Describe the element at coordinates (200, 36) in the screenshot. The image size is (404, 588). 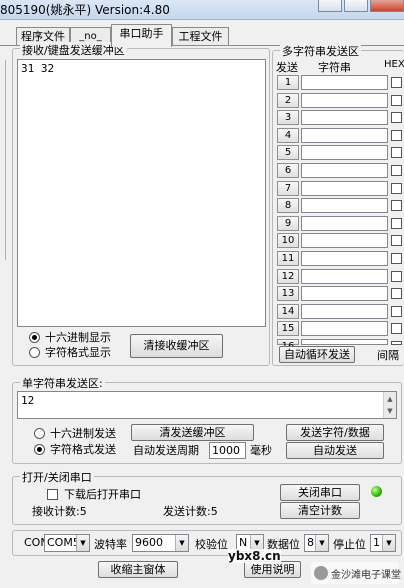
I see `tab-project-file: 工程文件` at that location.